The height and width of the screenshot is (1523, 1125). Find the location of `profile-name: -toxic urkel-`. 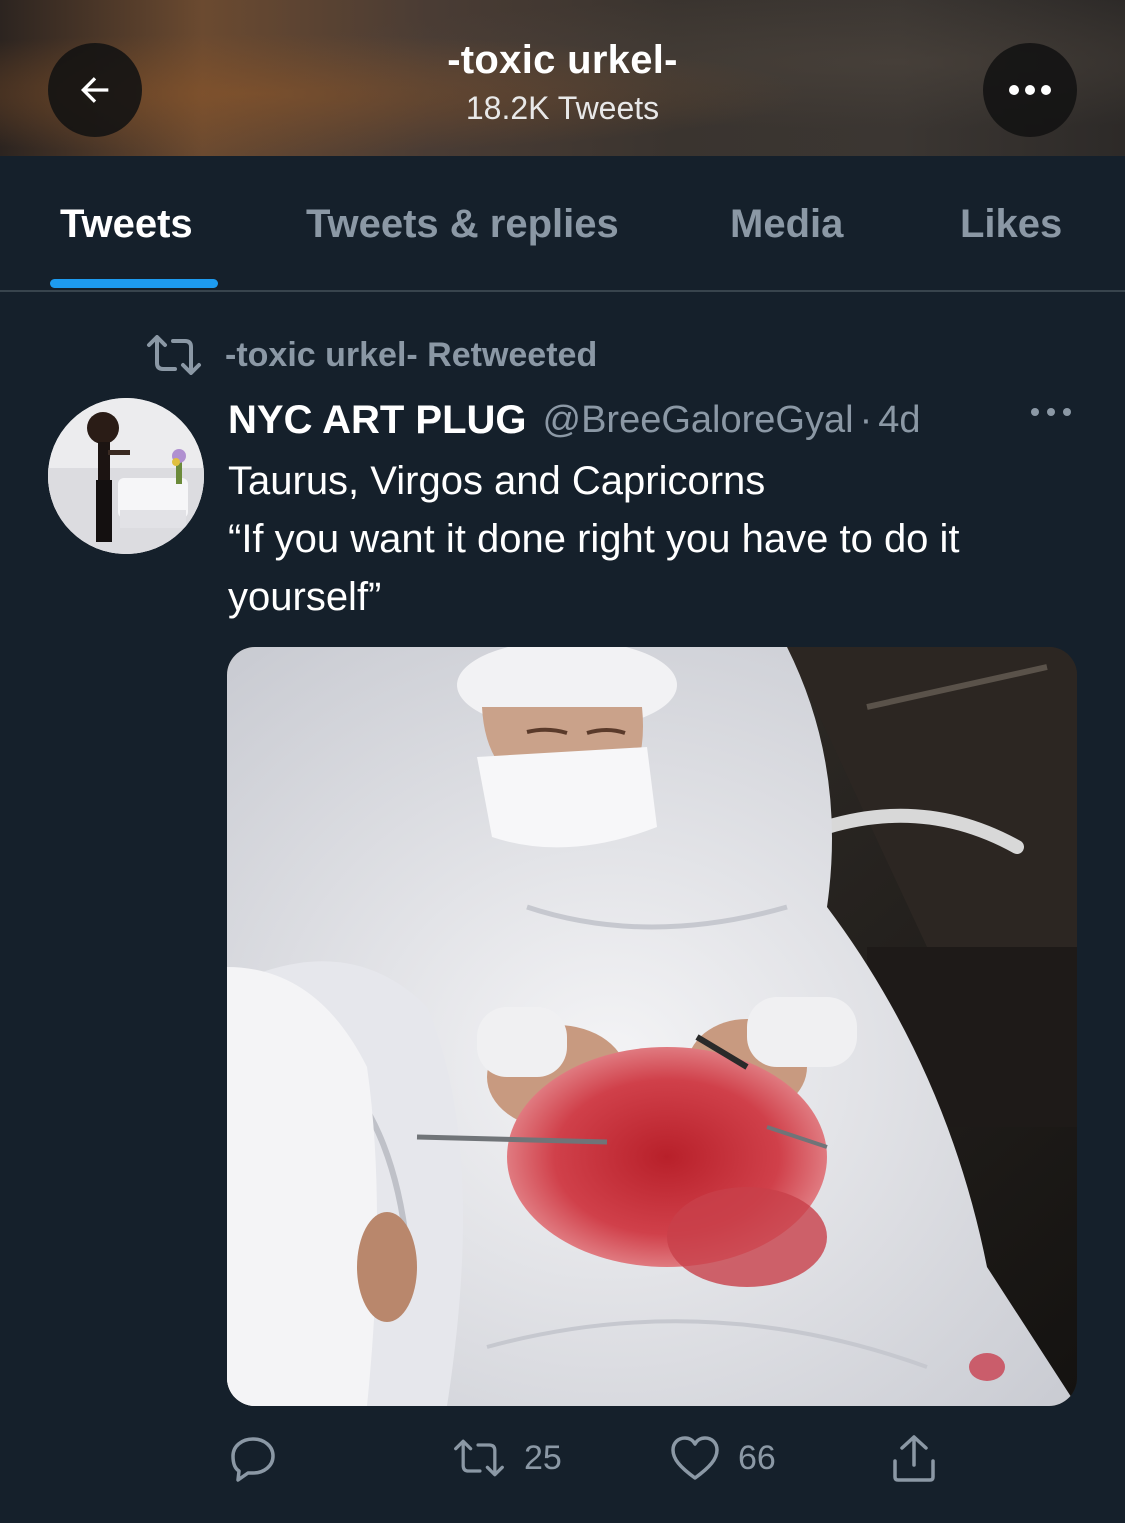

profile-name: -toxic urkel- is located at coordinates (562, 60).